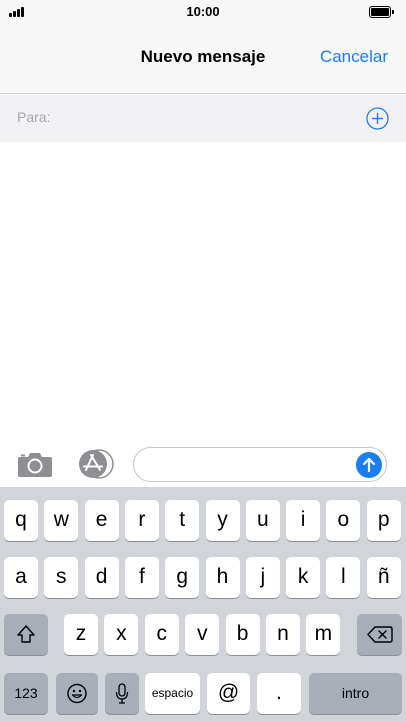  What do you see at coordinates (343, 520) in the screenshot?
I see `key-o: o` at bounding box center [343, 520].